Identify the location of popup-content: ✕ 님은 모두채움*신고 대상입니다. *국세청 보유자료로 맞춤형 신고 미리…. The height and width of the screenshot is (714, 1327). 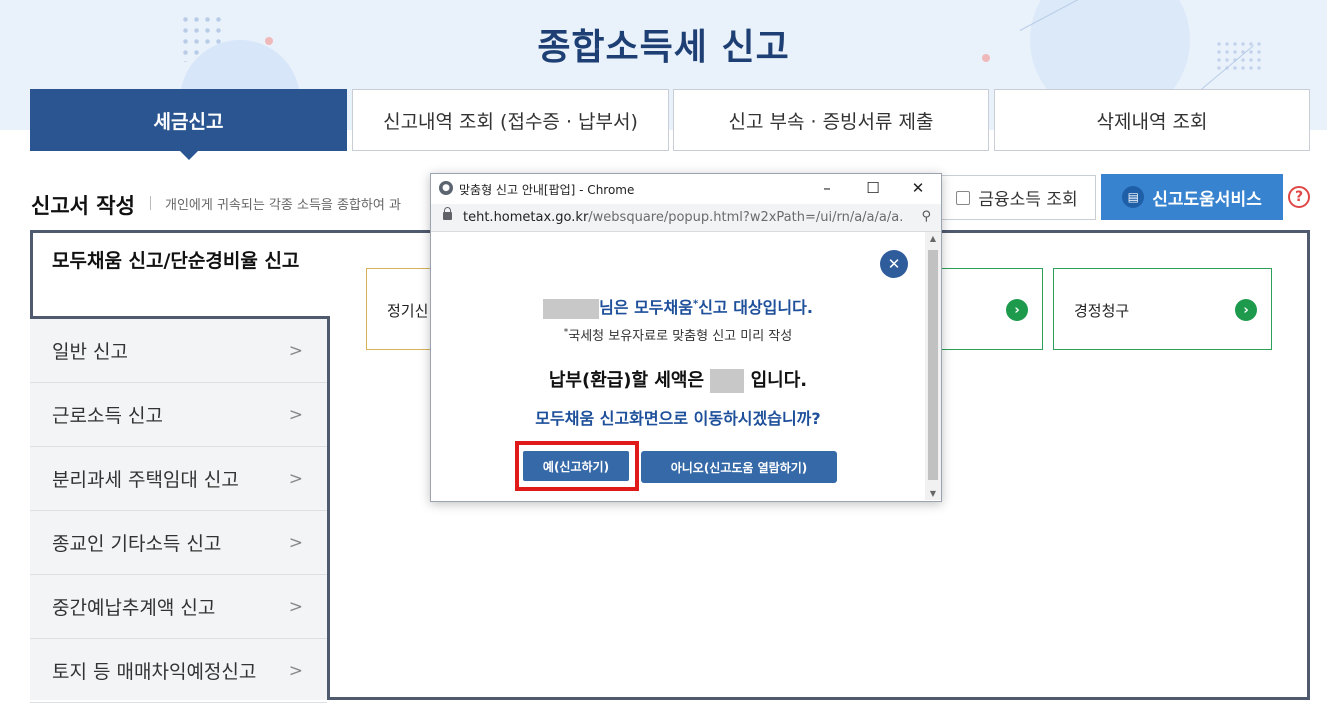
(678, 366).